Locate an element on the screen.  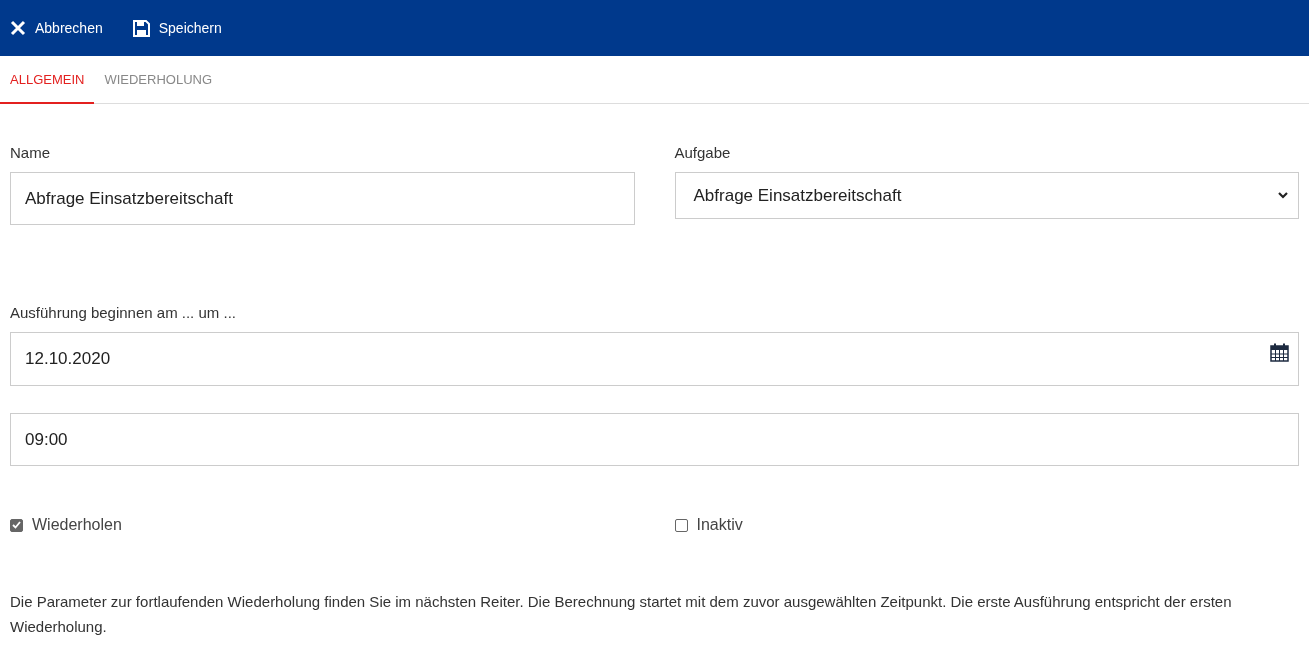
field-label: Aufgabe is located at coordinates (703, 153).